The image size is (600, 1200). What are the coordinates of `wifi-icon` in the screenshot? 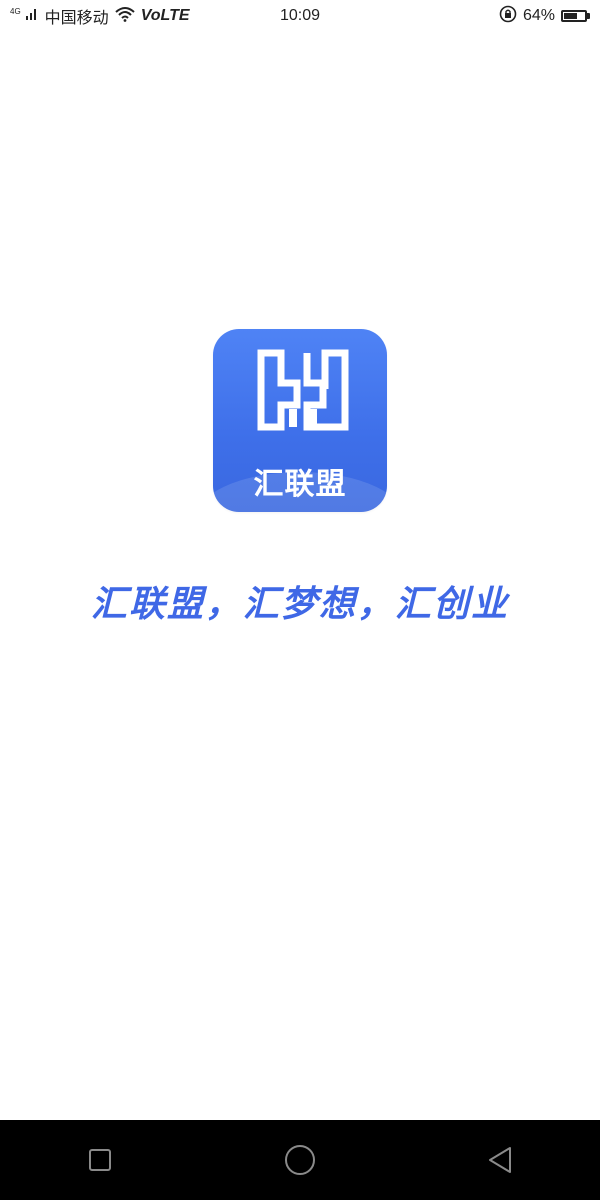 It's located at (125, 16).